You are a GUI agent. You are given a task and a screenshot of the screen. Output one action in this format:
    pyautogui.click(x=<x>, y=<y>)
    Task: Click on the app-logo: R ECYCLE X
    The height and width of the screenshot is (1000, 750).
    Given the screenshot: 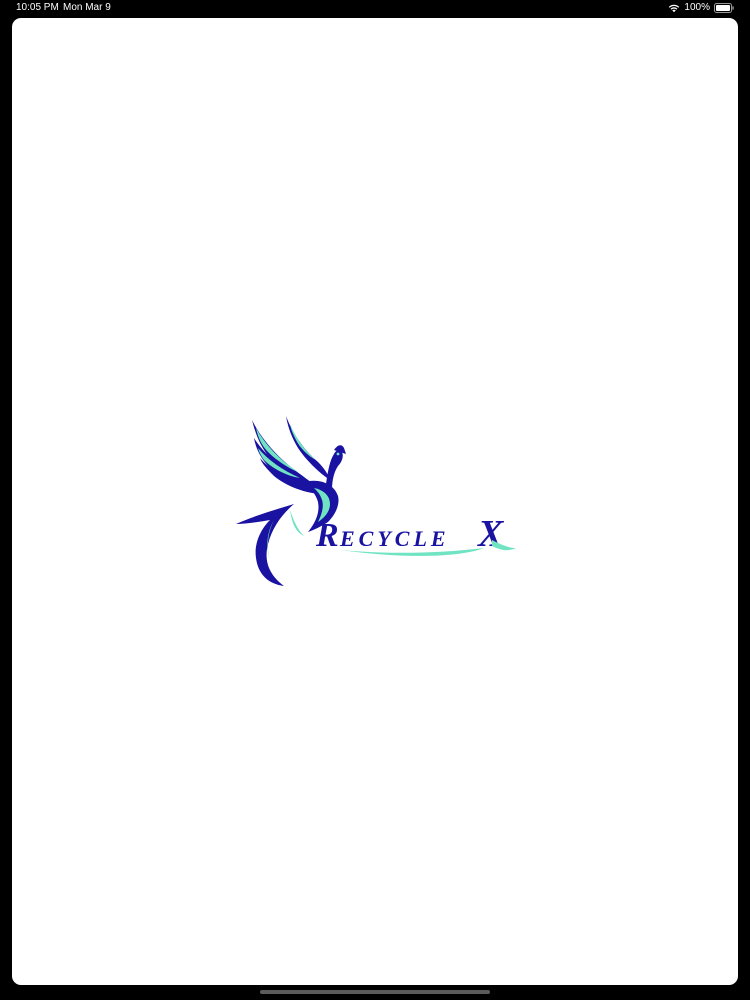 What is the action you would take?
    pyautogui.click(x=379, y=502)
    